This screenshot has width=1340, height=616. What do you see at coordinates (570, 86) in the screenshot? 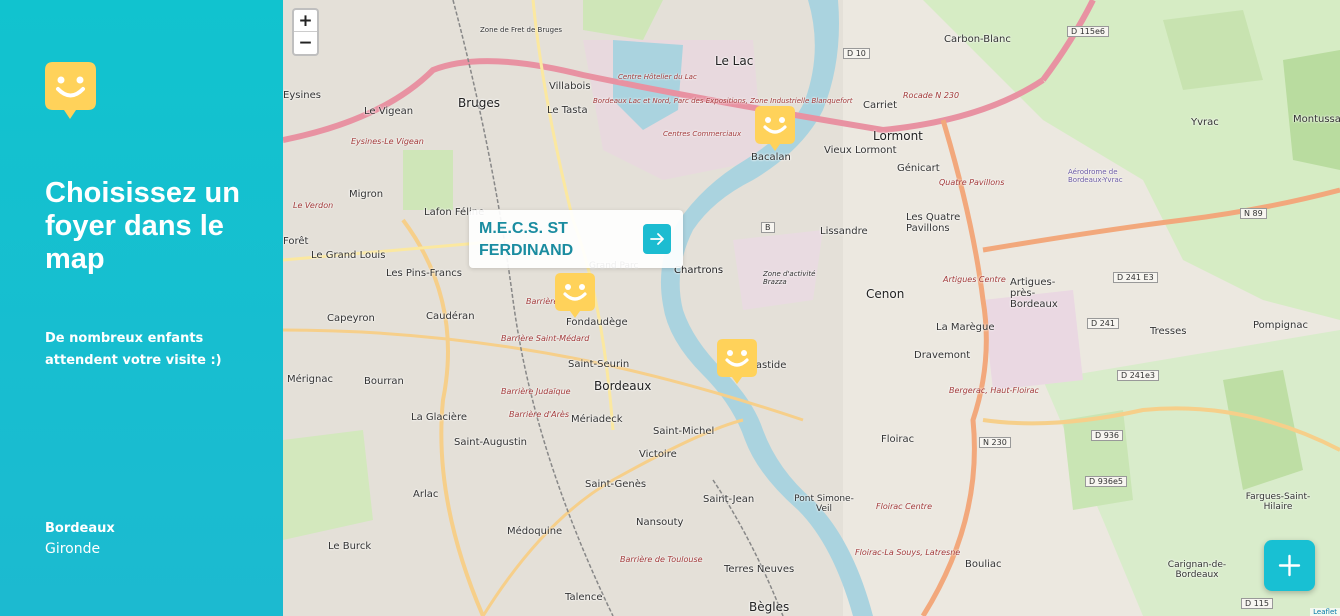
I see `map-label: Villabois` at bounding box center [570, 86].